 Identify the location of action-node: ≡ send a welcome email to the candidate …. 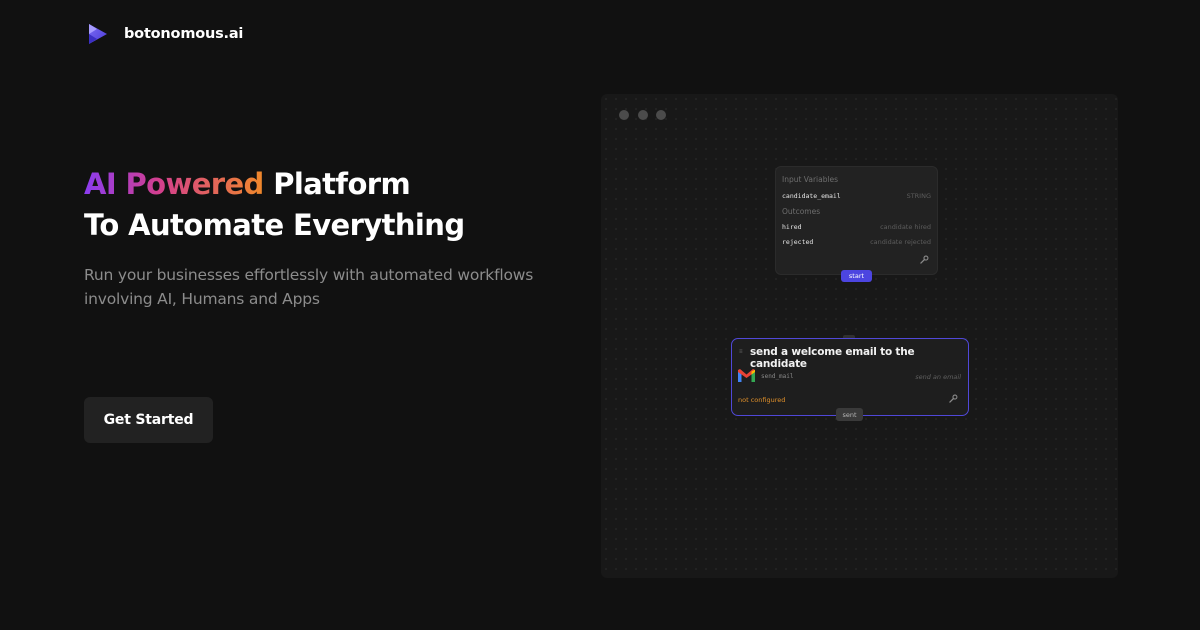
(850, 377).